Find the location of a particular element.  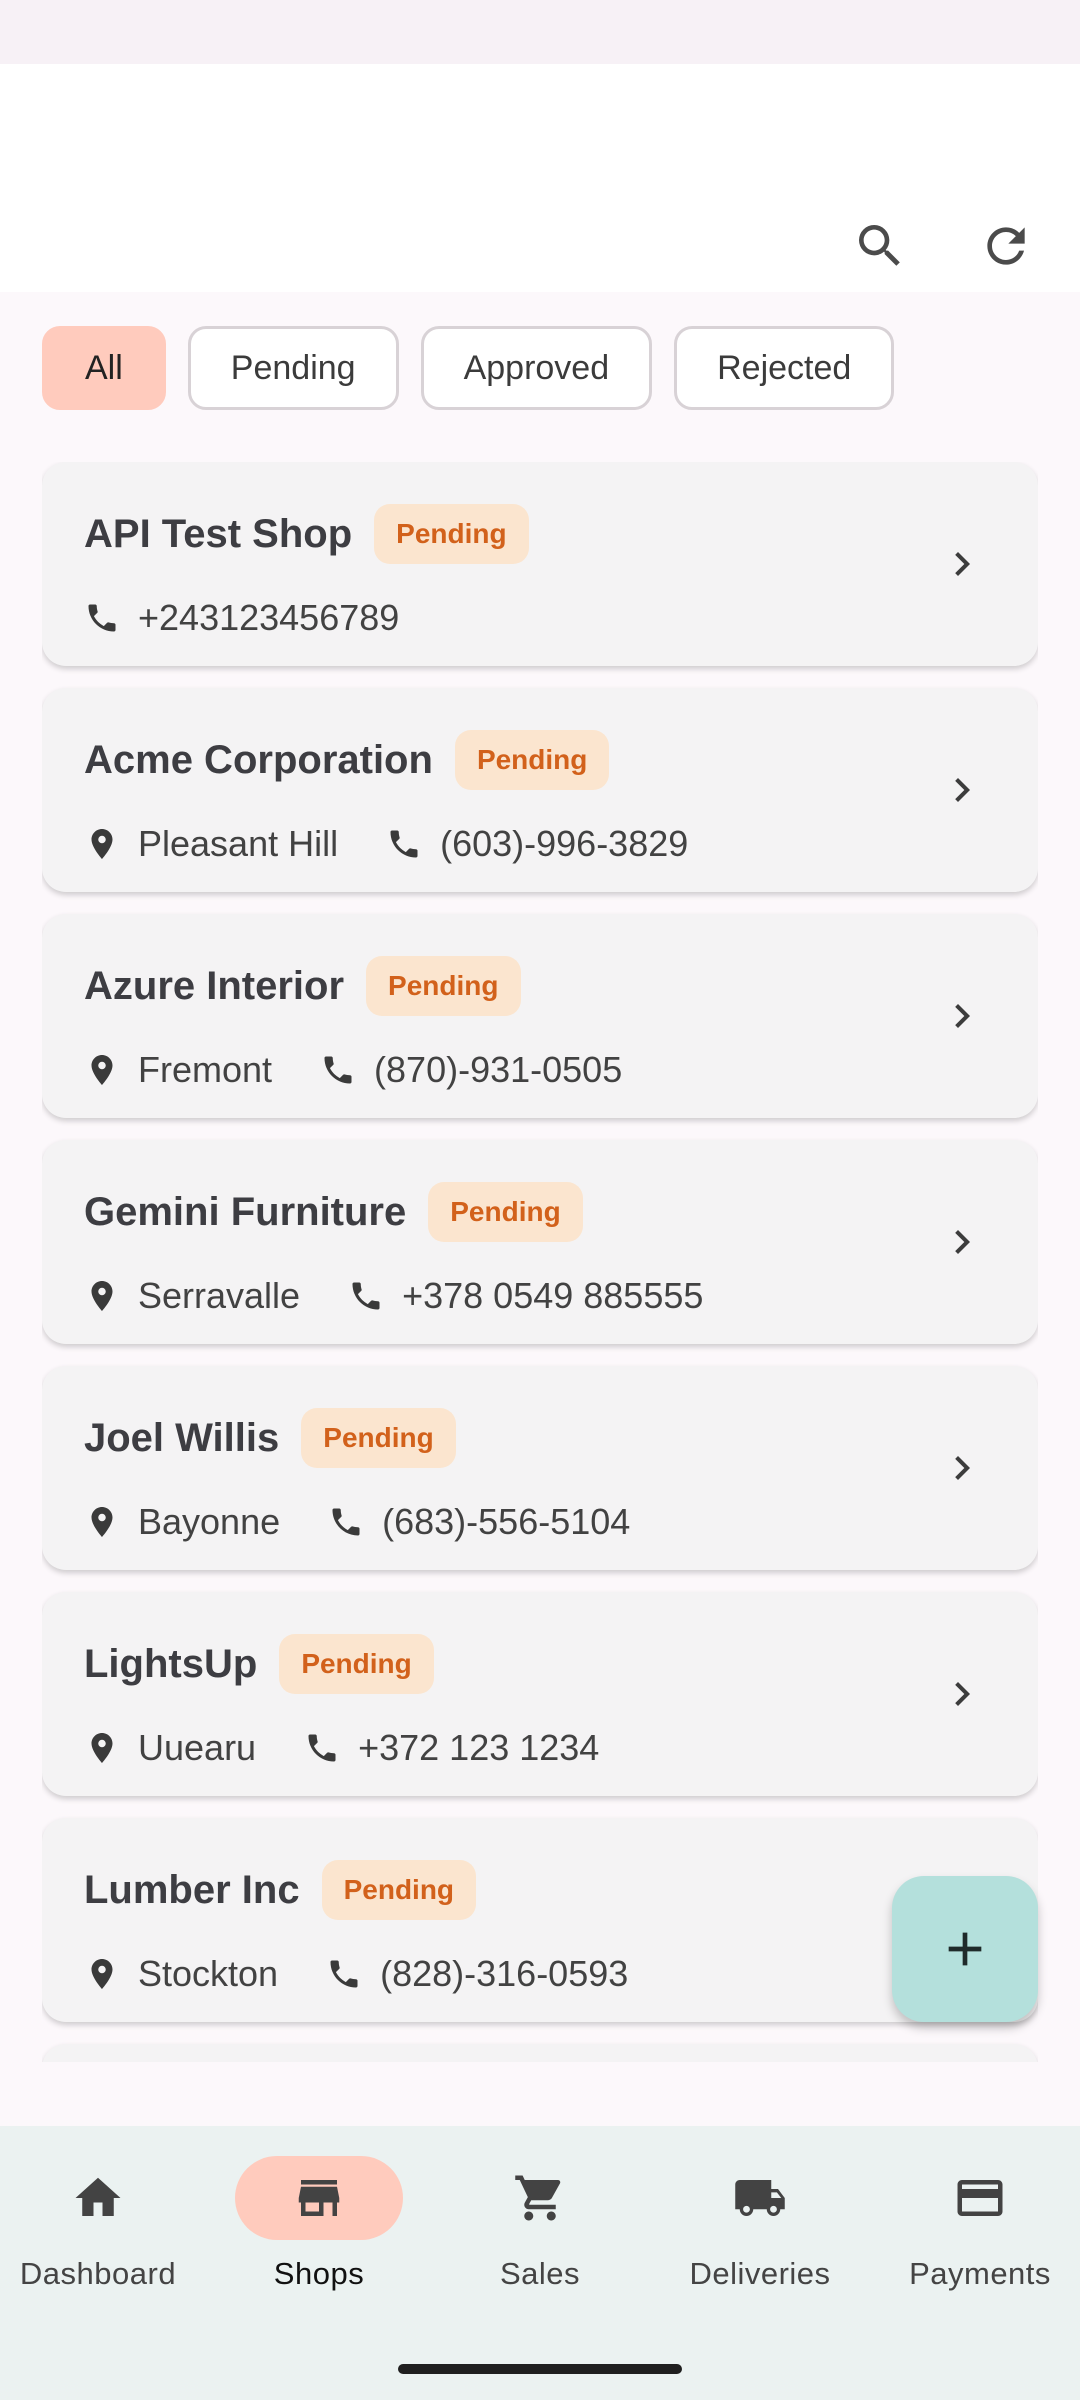

location-text: Uuearu is located at coordinates (197, 1747).